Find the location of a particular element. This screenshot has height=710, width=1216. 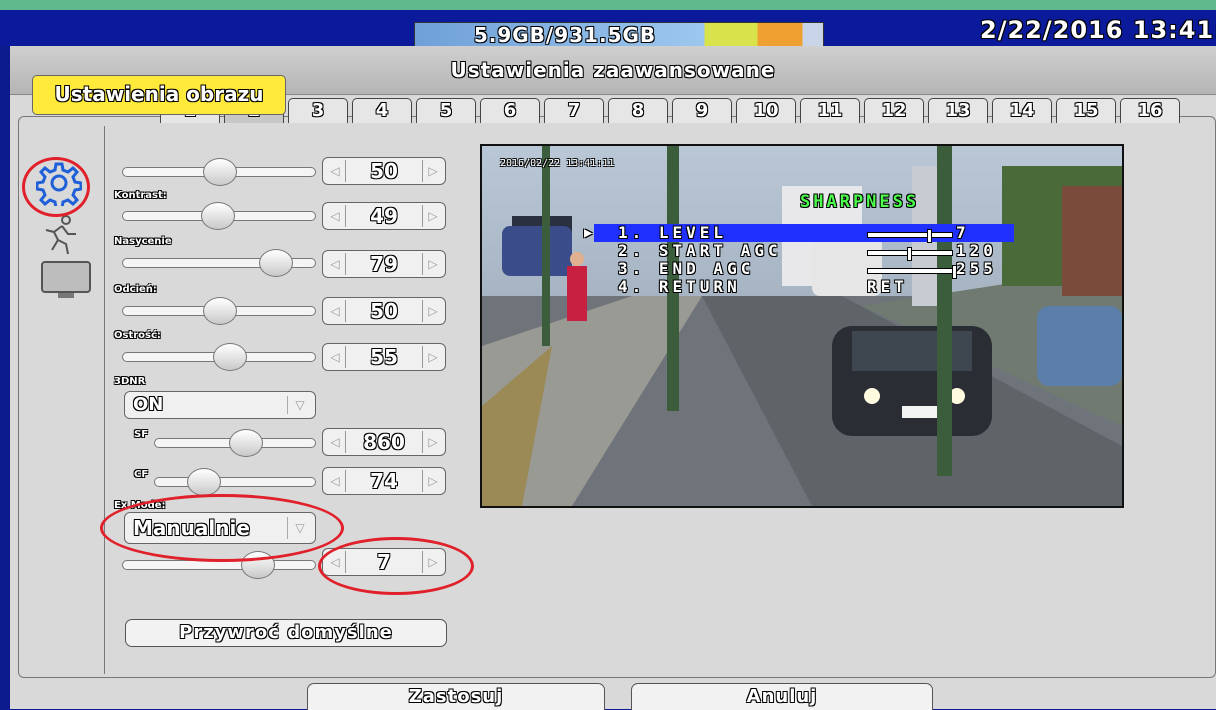

storage-usage-bar: 5.9GB/931.5GB is located at coordinates (619, 35).